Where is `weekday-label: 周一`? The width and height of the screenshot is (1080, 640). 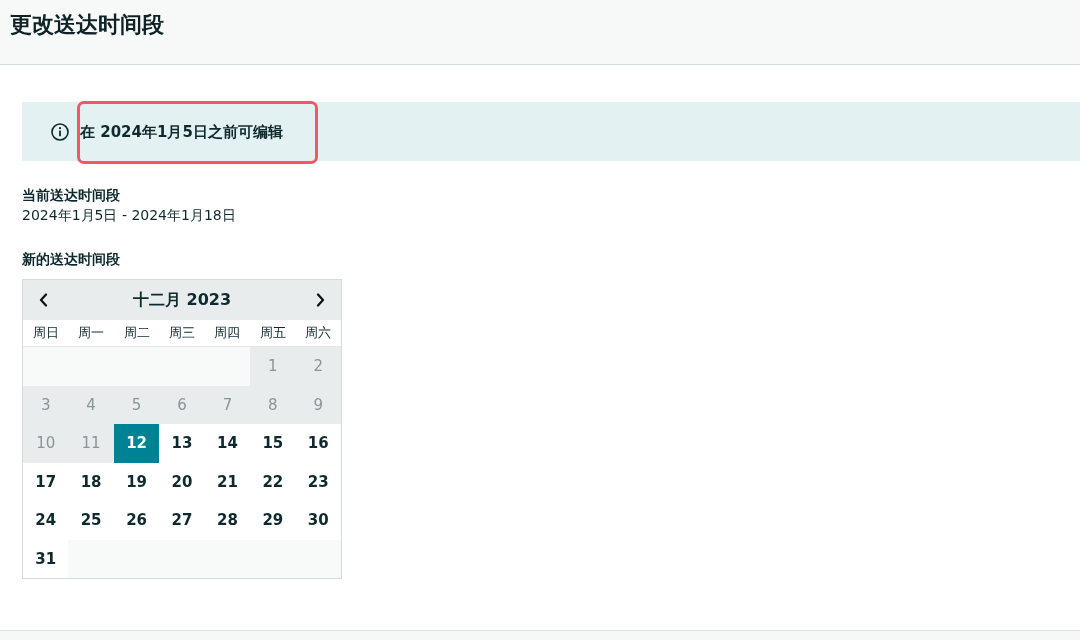 weekday-label: 周一 is located at coordinates (91, 333).